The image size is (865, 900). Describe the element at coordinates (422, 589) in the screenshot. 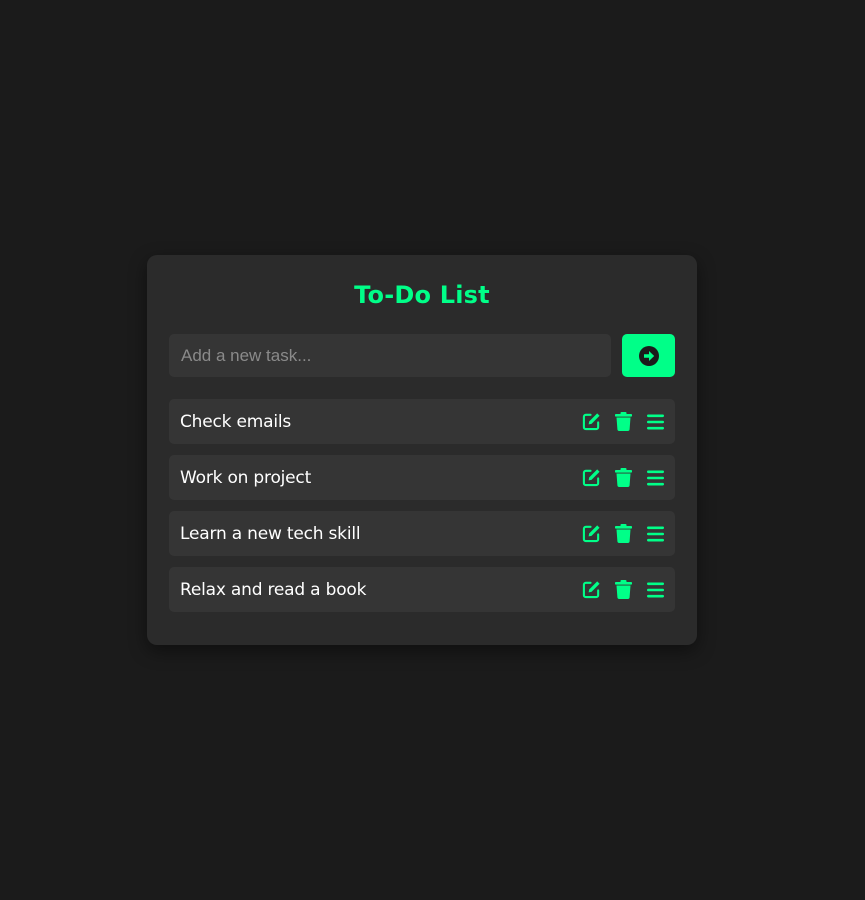

I see `task-item: Relax and read a book` at that location.